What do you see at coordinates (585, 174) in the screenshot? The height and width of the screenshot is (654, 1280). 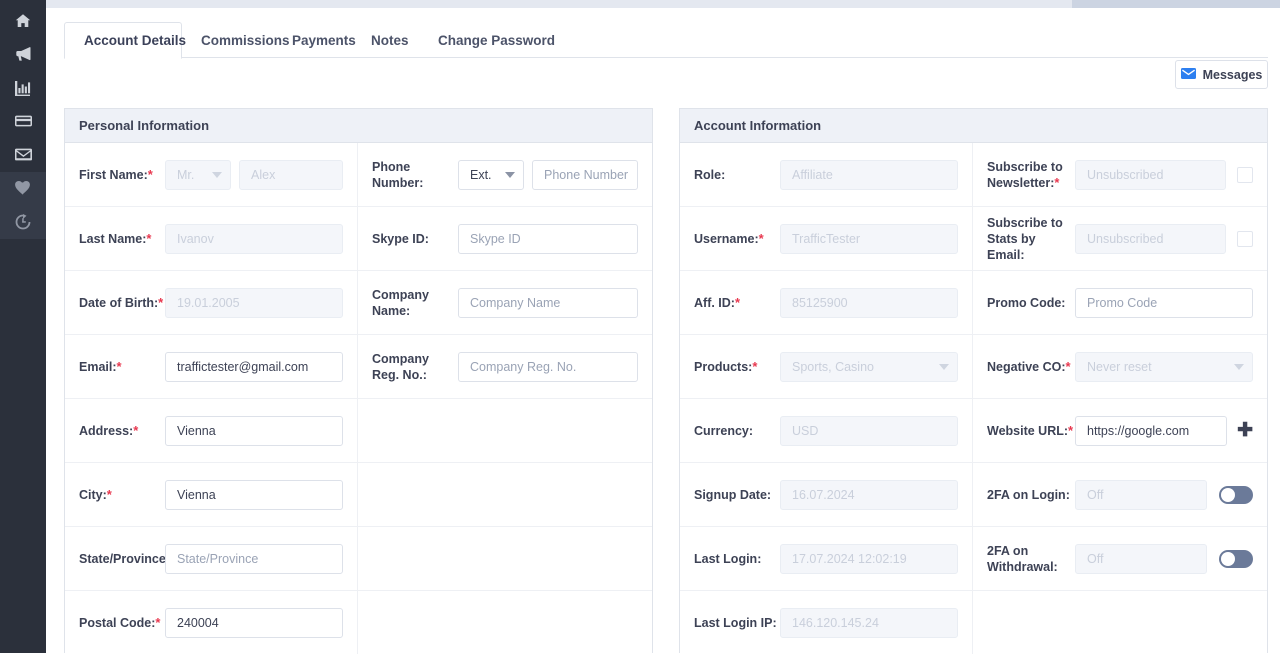 I see `text-input: Phone Number` at bounding box center [585, 174].